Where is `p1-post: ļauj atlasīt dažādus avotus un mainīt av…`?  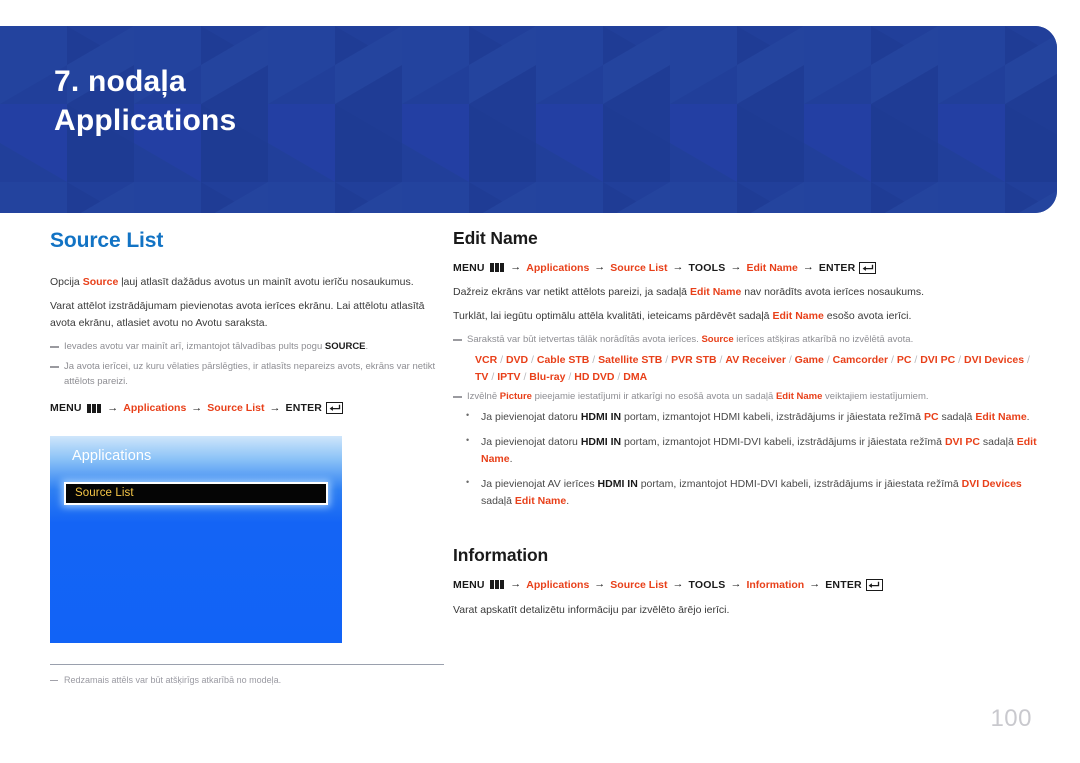 p1-post: ļauj atlasīt dažādus avotus un mainīt av… is located at coordinates (266, 282).